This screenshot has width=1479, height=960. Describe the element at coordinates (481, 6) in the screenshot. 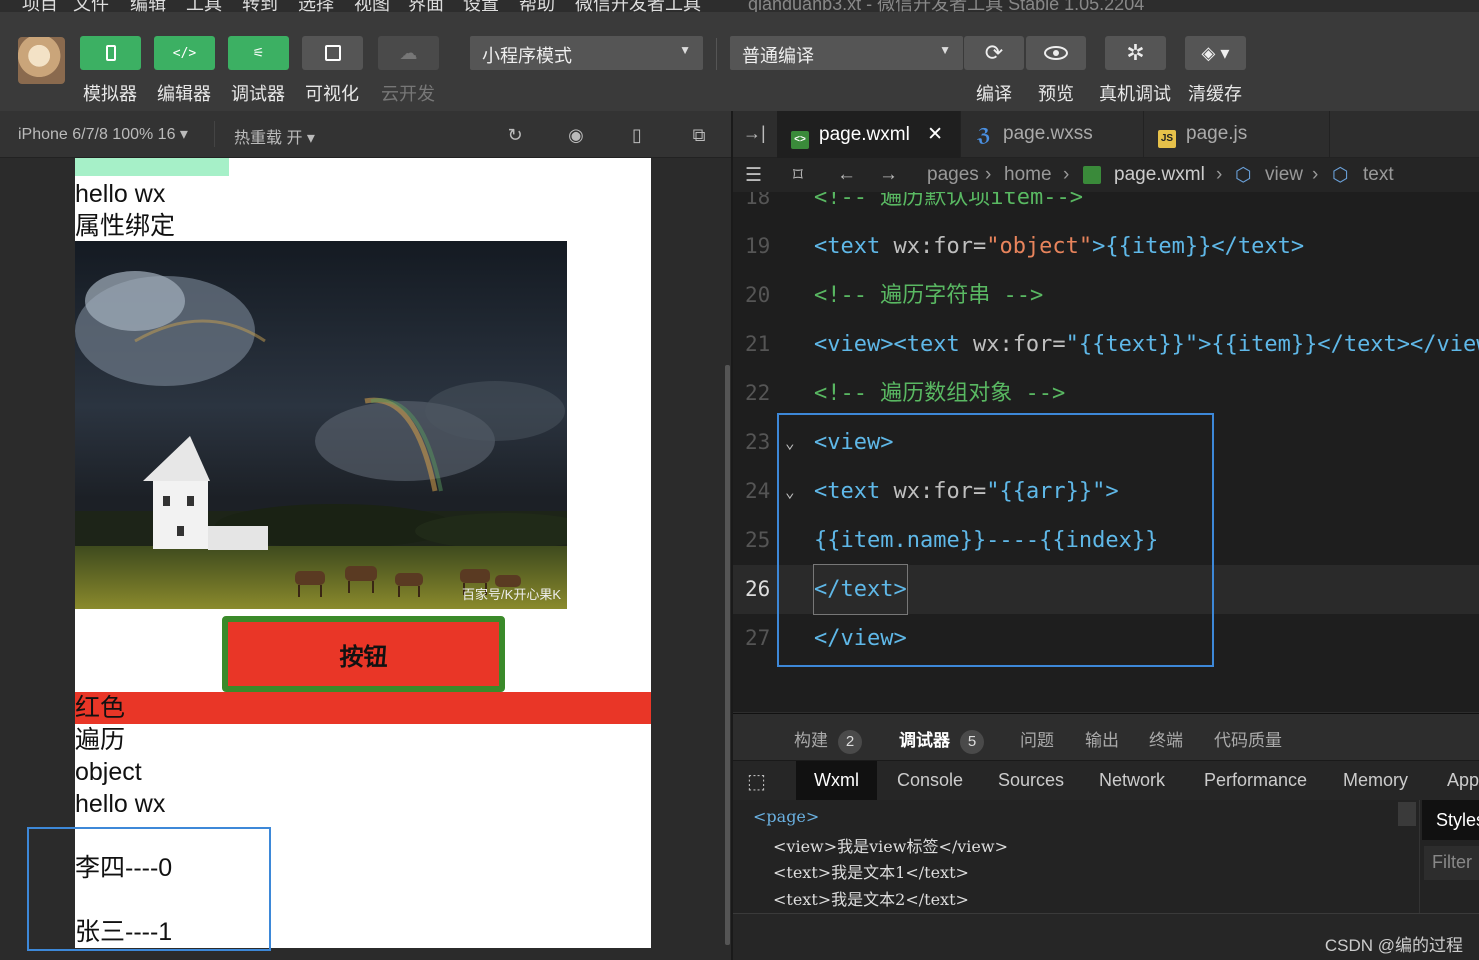

I see `menu-settings: 设置` at that location.